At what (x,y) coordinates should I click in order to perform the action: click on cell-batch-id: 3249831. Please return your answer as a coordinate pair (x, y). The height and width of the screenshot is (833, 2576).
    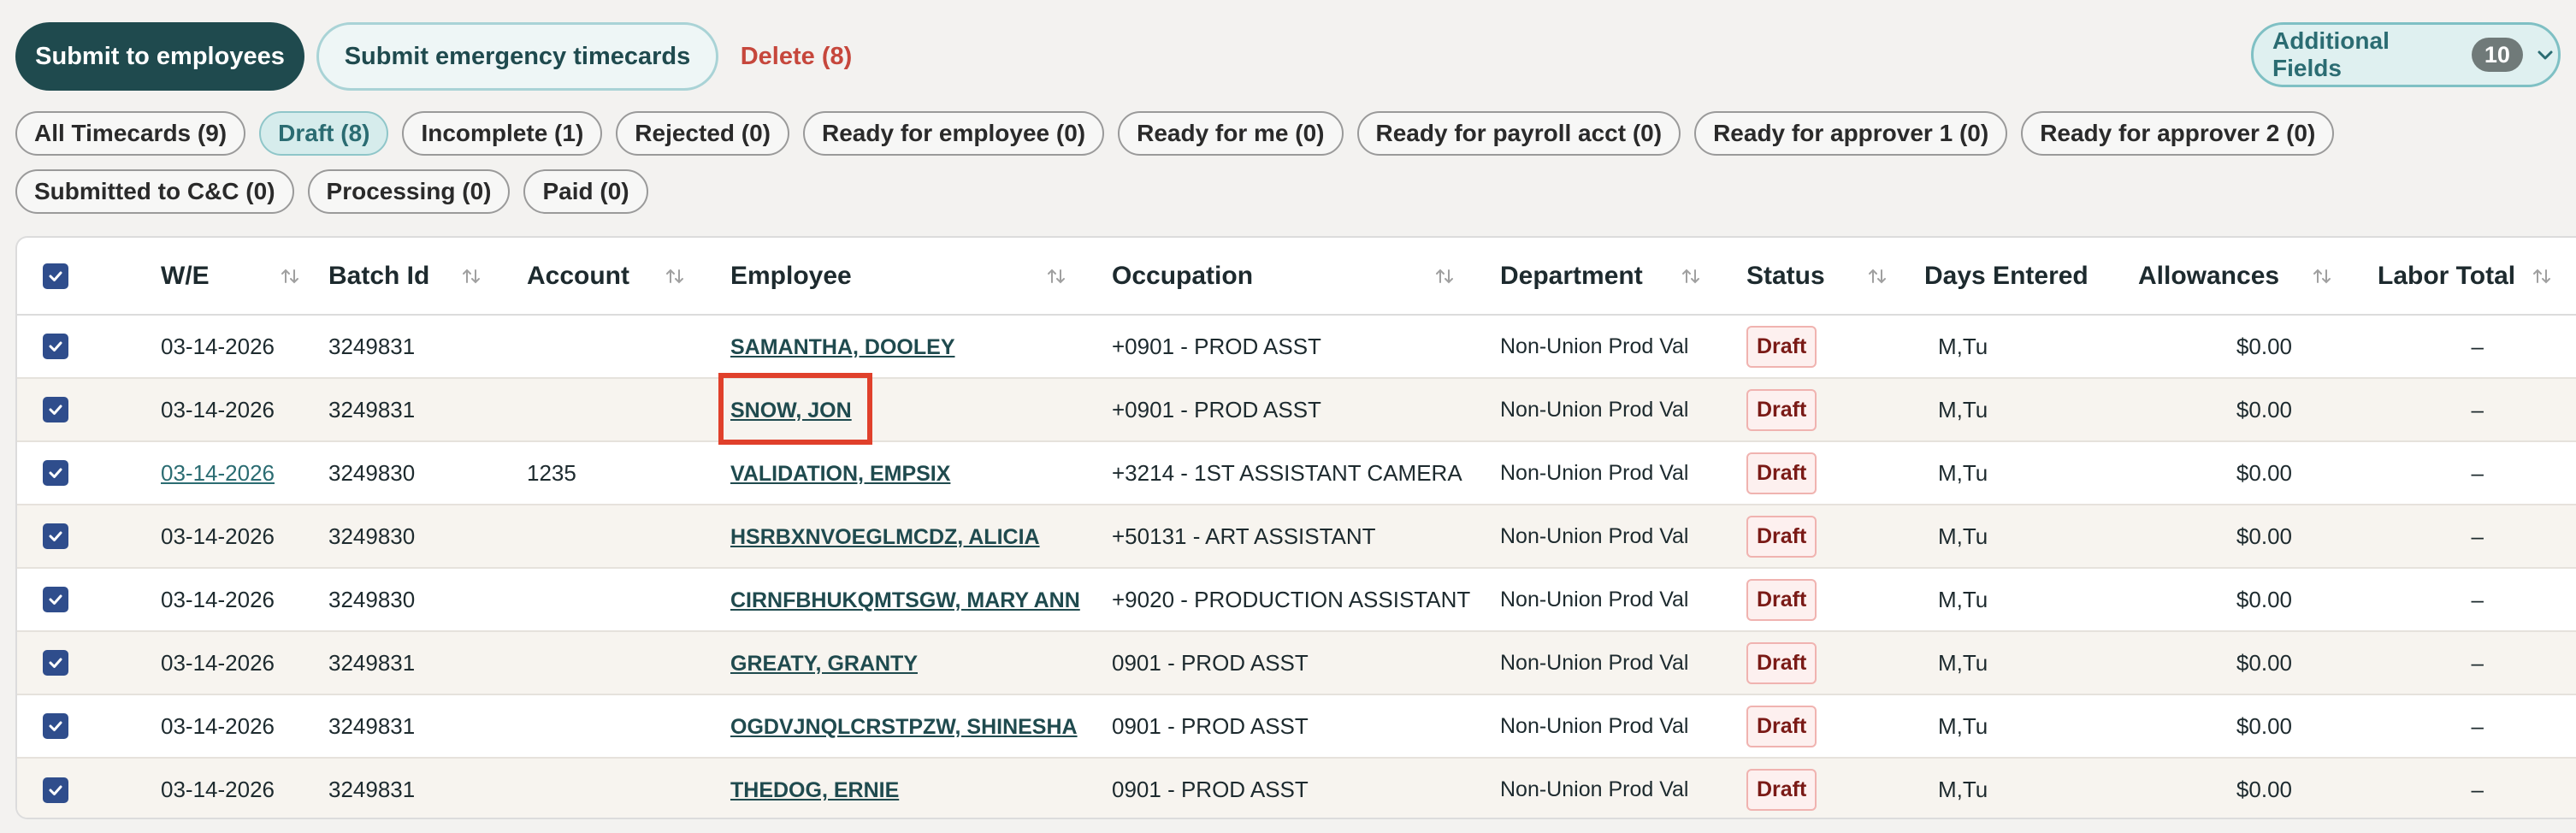
    Looking at the image, I should click on (372, 346).